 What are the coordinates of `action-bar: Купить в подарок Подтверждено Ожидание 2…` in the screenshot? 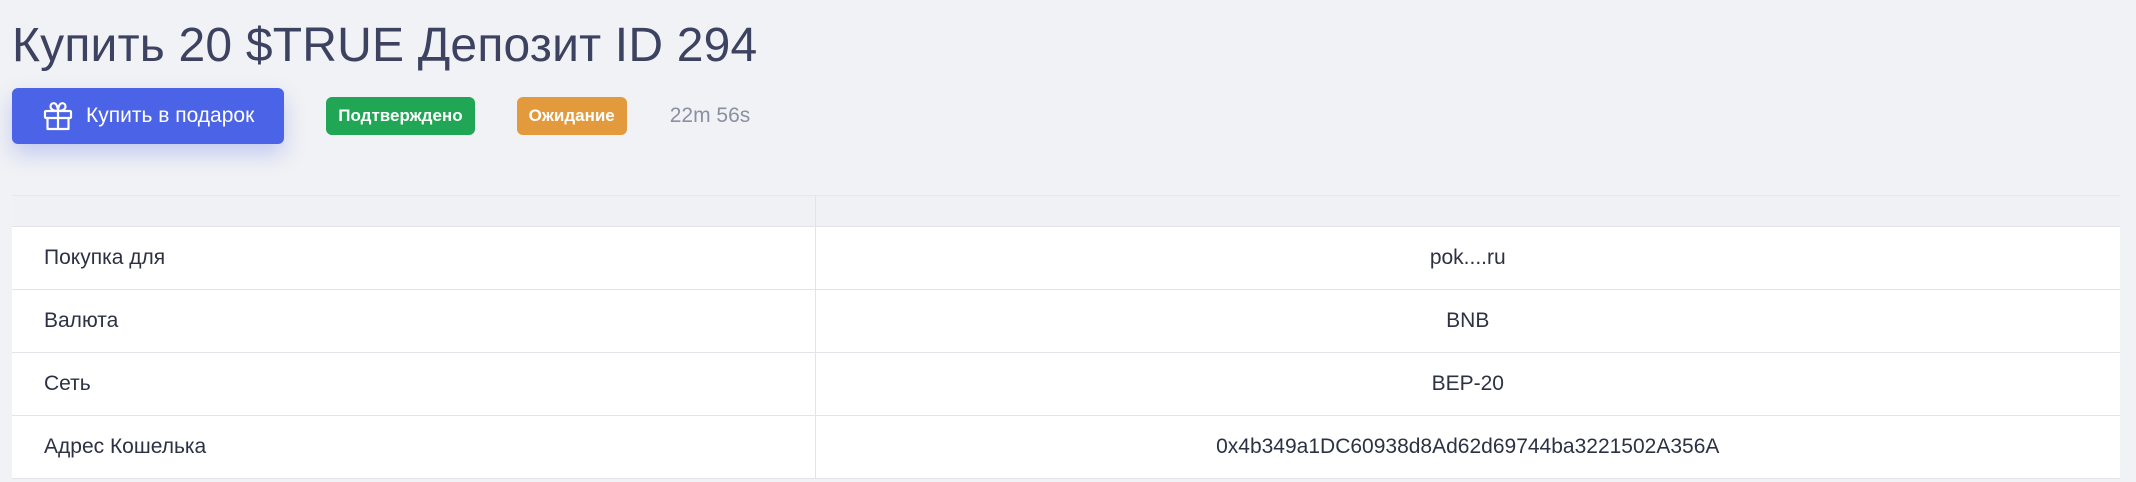 It's located at (381, 116).